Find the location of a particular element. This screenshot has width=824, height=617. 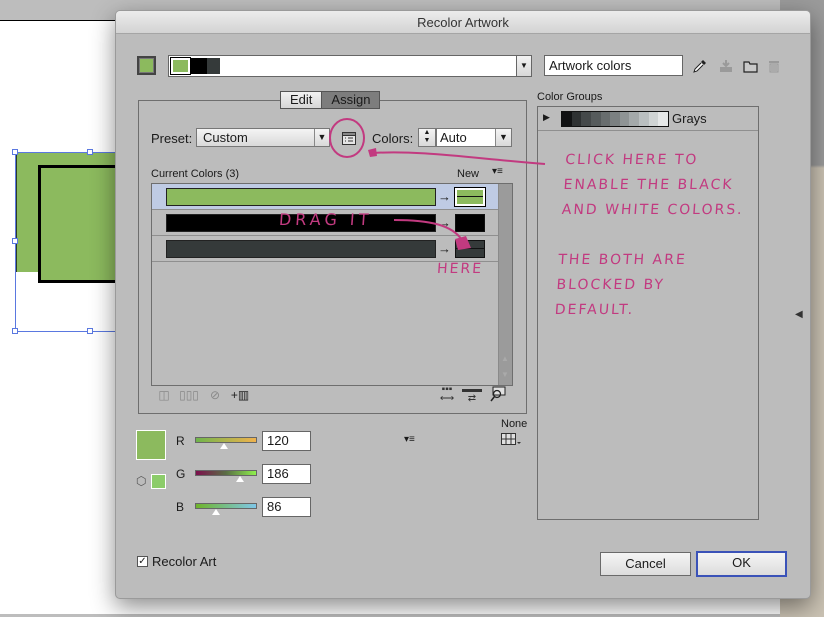

annotation-arrowhead is located at coordinates (372, 152).